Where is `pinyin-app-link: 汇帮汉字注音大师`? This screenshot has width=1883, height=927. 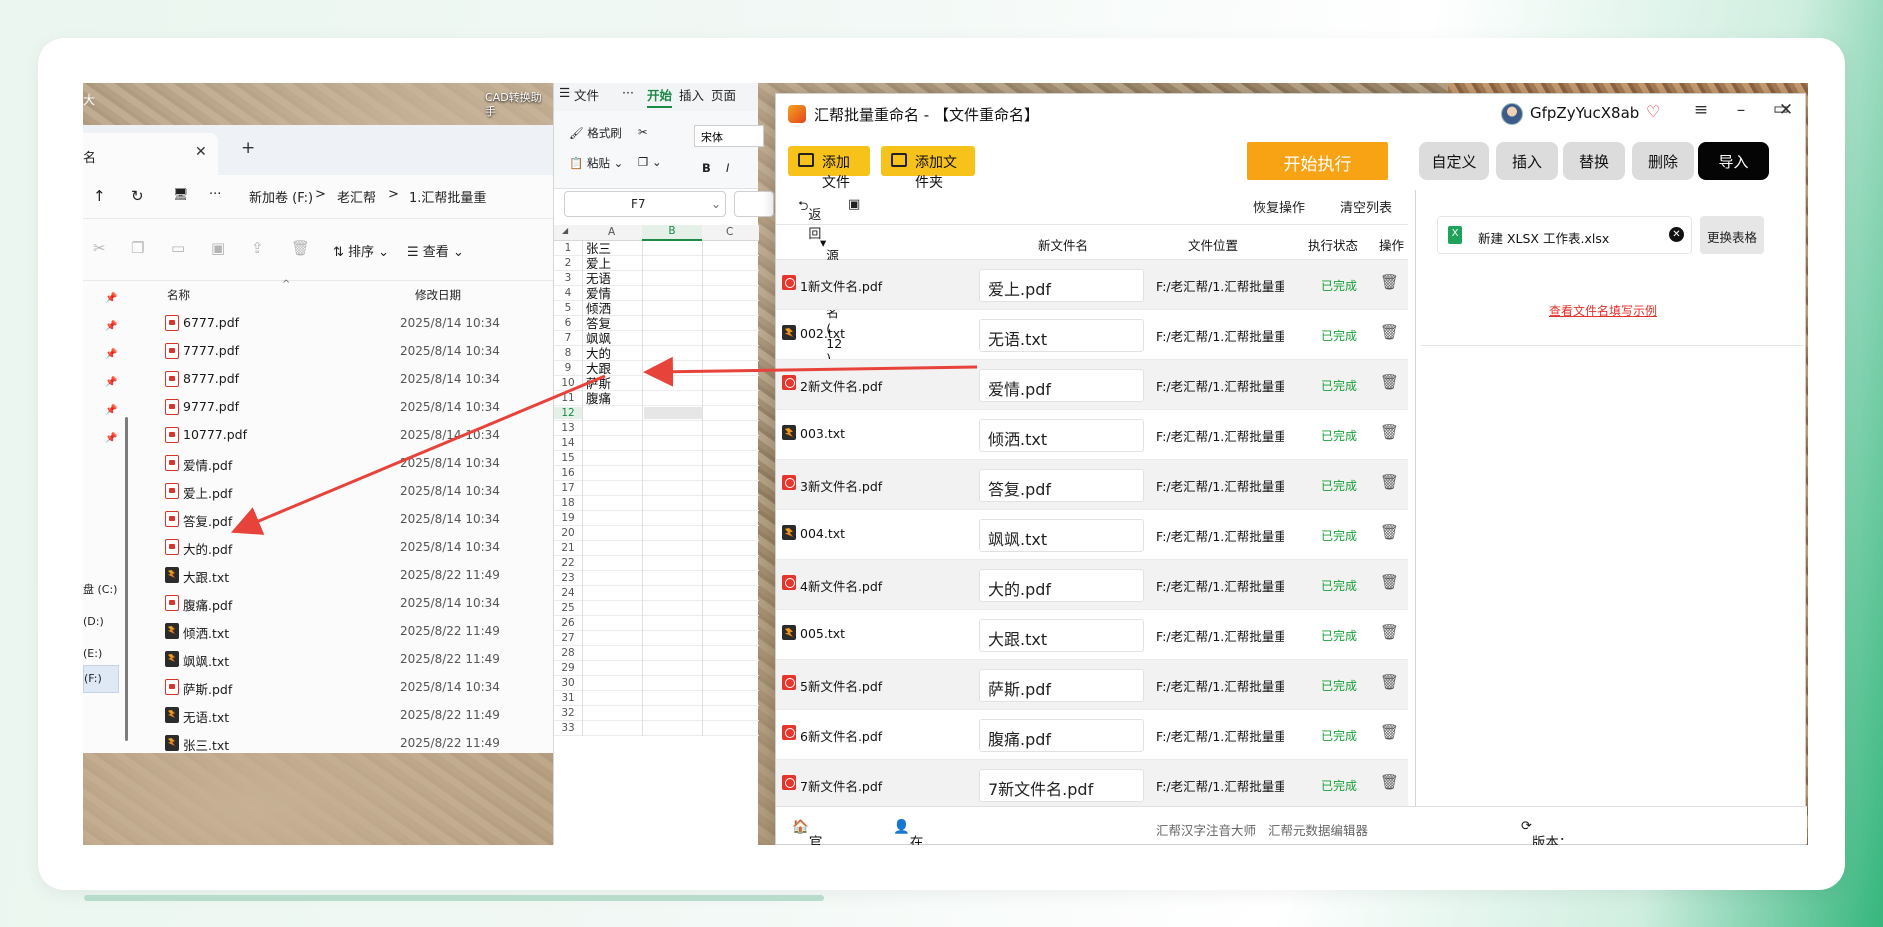 pinyin-app-link: 汇帮汉字注音大师 is located at coordinates (1206, 829).